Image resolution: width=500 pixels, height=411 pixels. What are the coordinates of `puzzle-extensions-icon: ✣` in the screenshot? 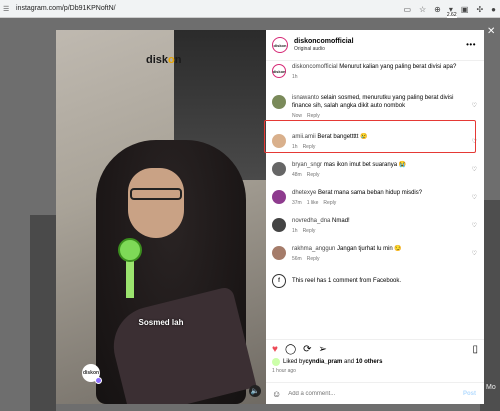 It's located at (479, 9).